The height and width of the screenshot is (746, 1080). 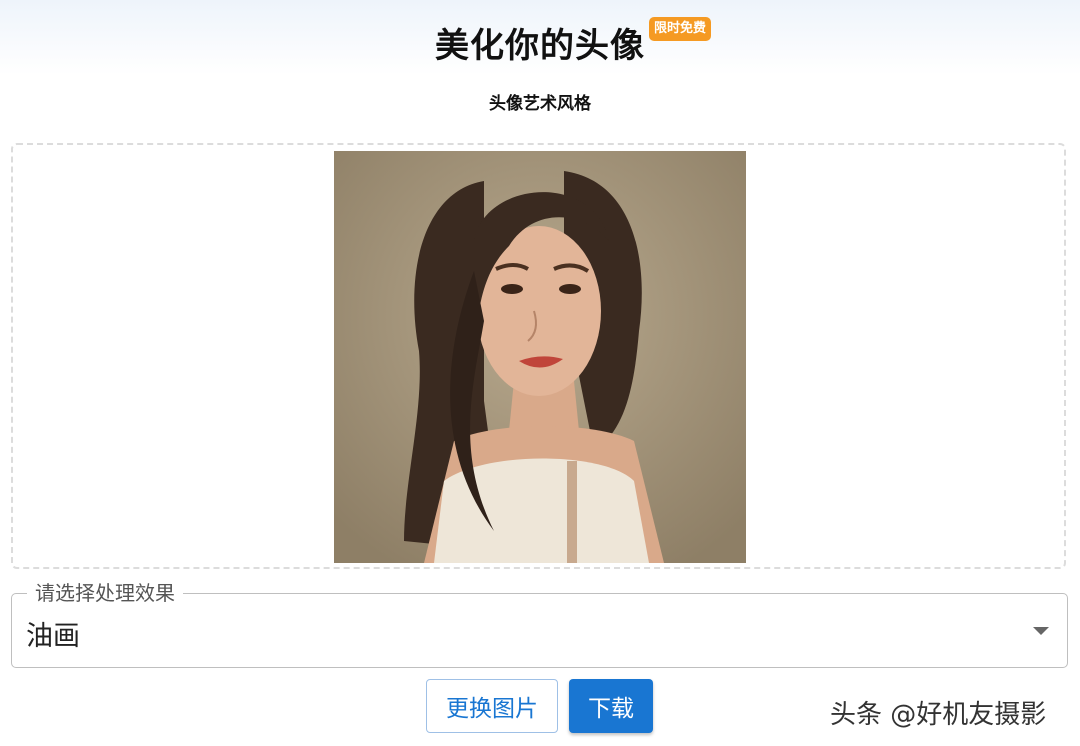 I want to click on free-badge: 限时免费, so click(x=680, y=29).